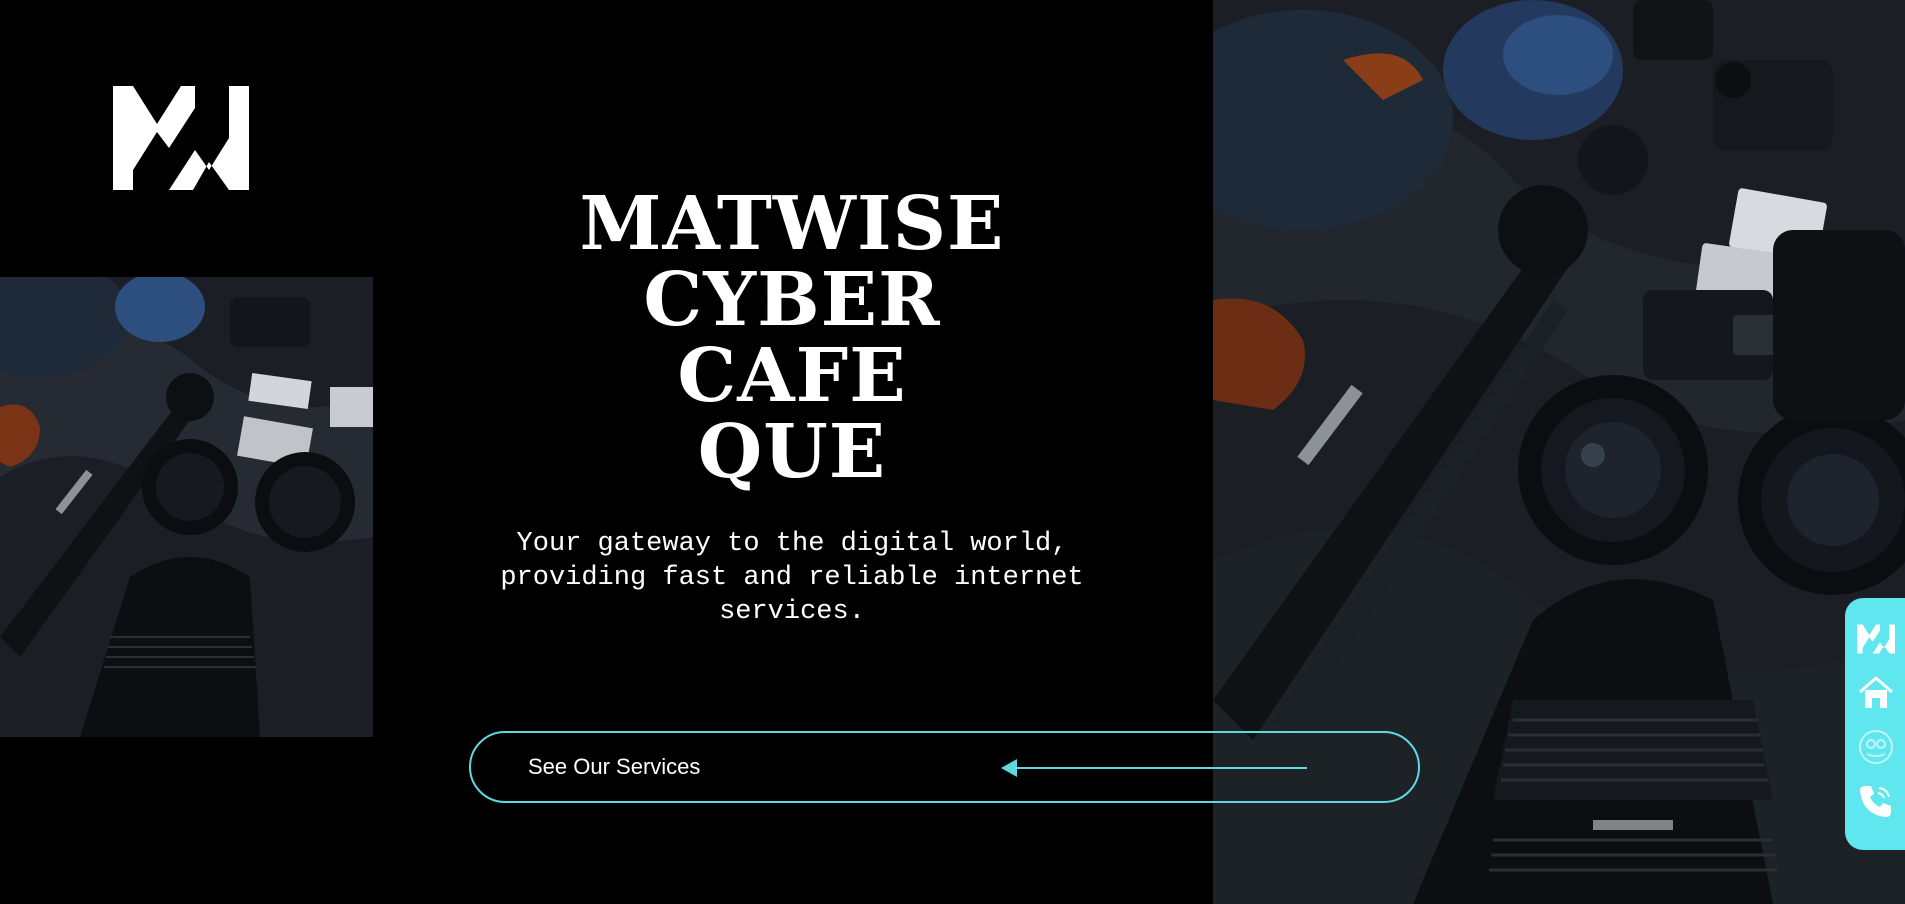 The height and width of the screenshot is (904, 1905). Describe the element at coordinates (1154, 768) in the screenshot. I see `arrow-left-icon` at that location.